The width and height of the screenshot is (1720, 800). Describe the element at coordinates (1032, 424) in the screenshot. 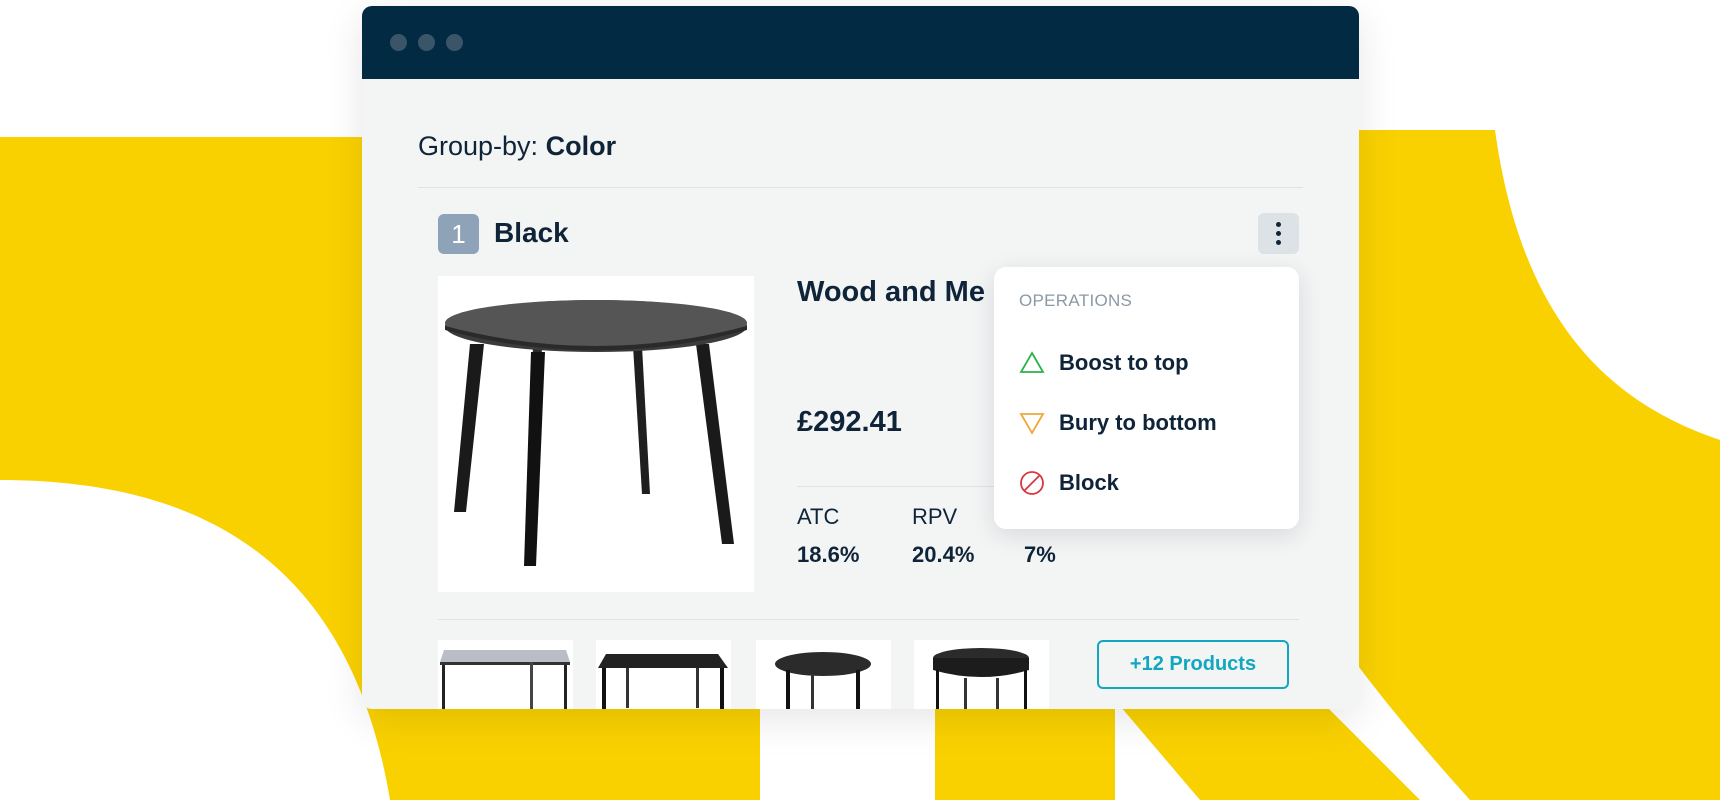

I see `triangle-down-icon` at that location.